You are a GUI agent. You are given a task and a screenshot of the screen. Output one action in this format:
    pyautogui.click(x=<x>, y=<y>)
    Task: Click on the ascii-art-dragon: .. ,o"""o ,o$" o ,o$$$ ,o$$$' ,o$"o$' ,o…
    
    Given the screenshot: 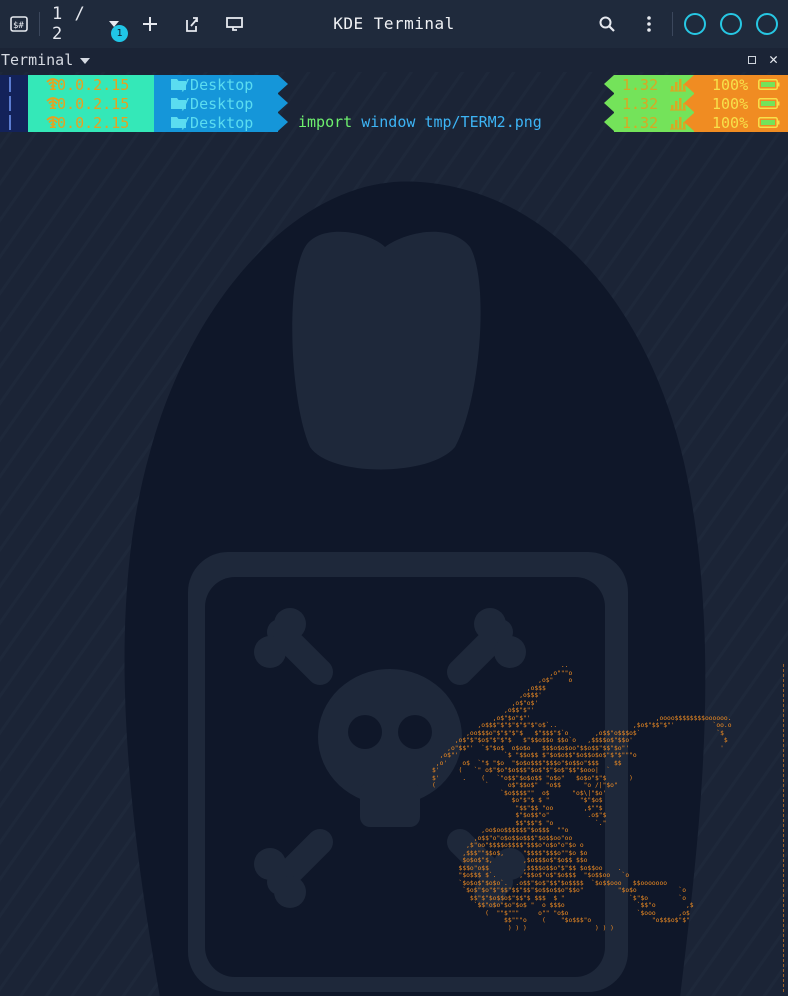 What is the action you would take?
    pyautogui.click(x=582, y=797)
    